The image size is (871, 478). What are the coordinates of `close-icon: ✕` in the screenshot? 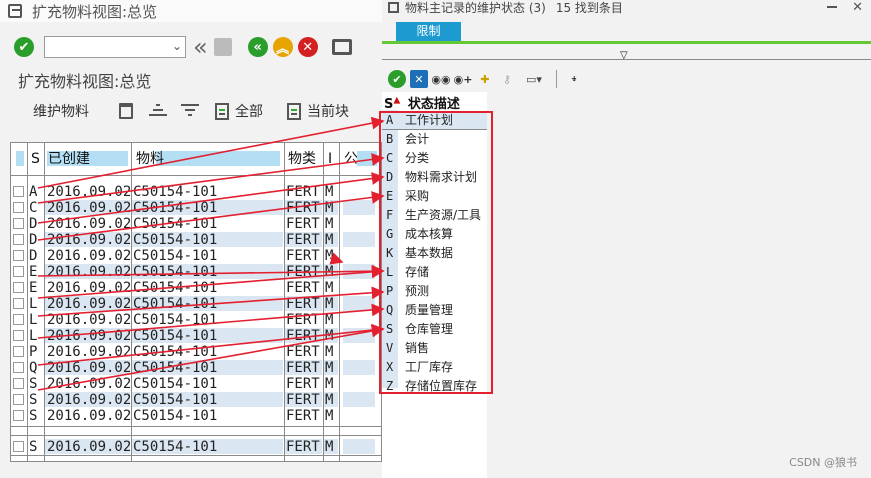 It's located at (857, 7).